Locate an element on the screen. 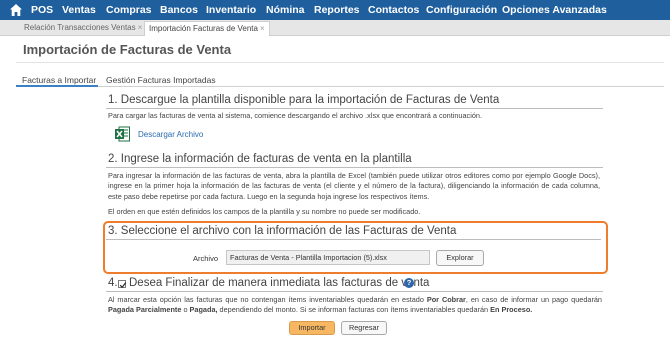 This screenshot has width=670, height=344. status-pagada-parcialmente: Pagada Parcialmente is located at coordinates (145, 310).